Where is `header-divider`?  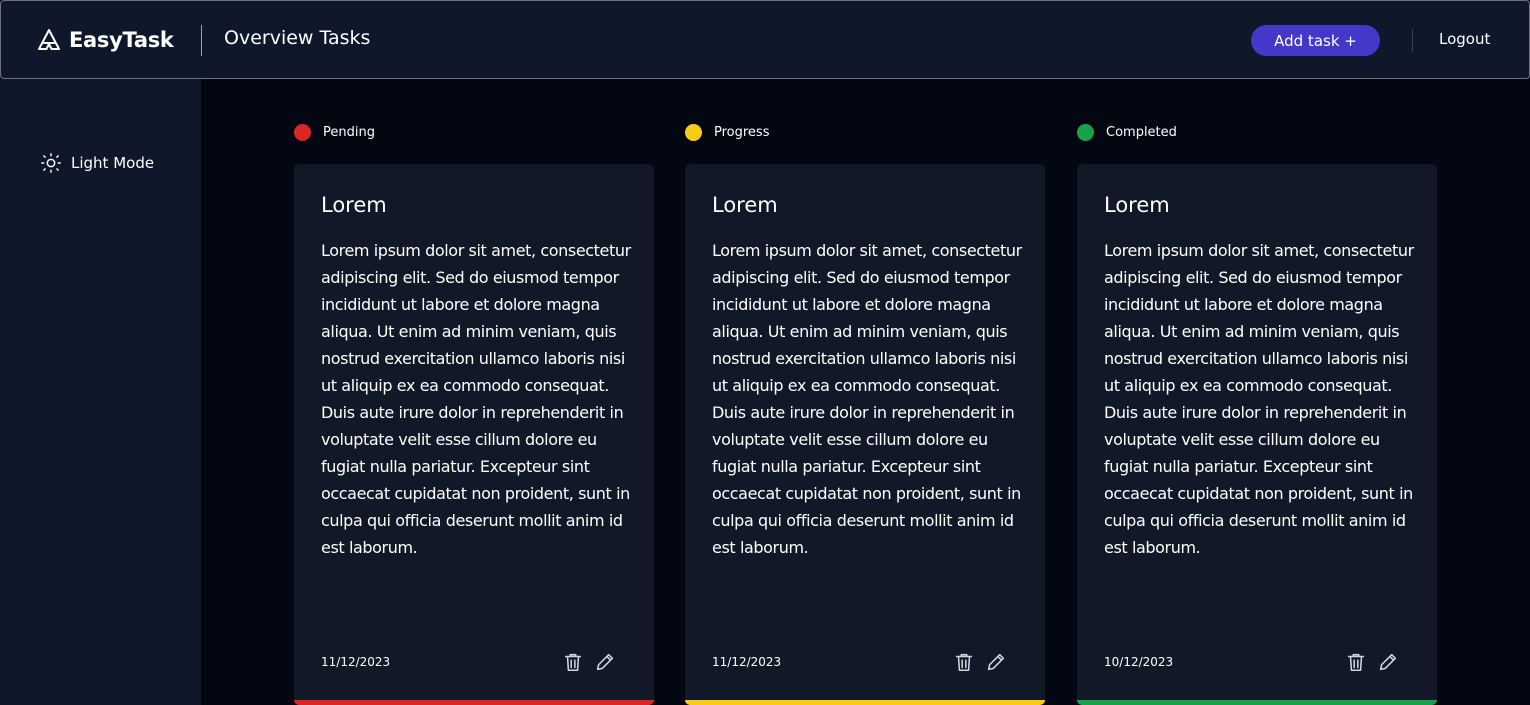 header-divider is located at coordinates (201, 40).